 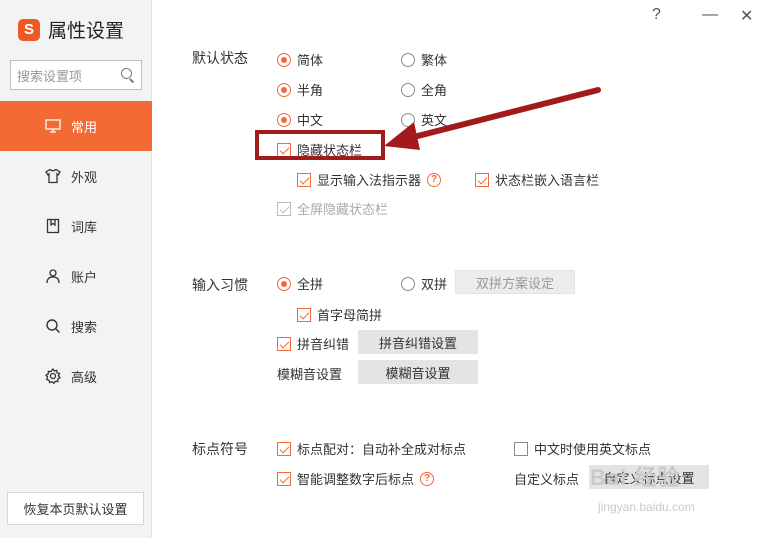 I want to click on checkbox-label: 中文时使用英文标点, so click(x=593, y=449).